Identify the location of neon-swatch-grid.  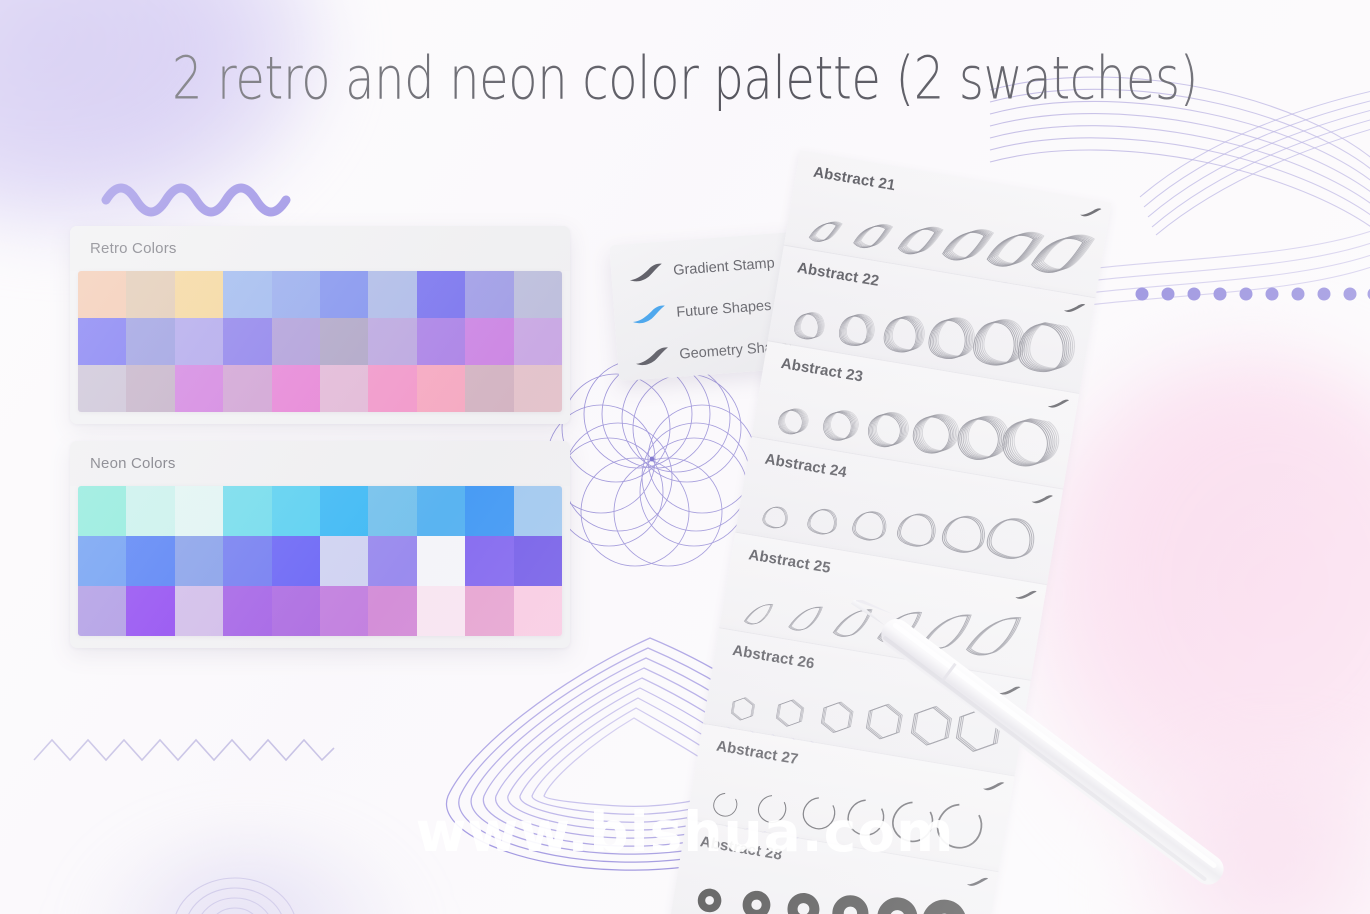
(320, 561).